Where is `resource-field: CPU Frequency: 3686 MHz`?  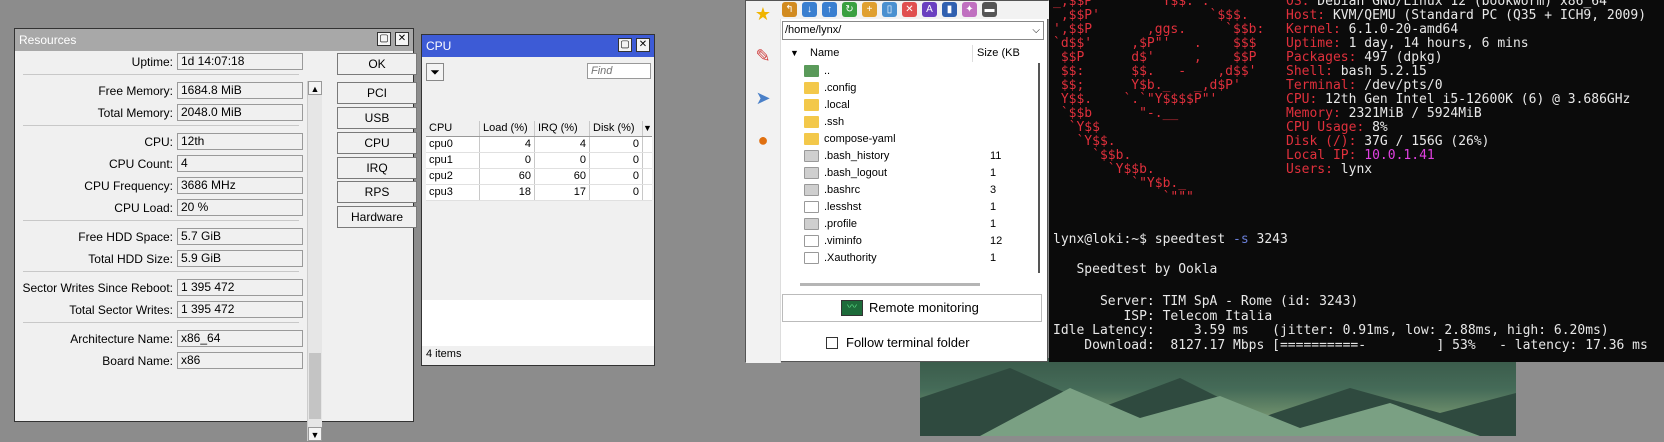
resource-field: CPU Frequency: 3686 MHz is located at coordinates (162, 186).